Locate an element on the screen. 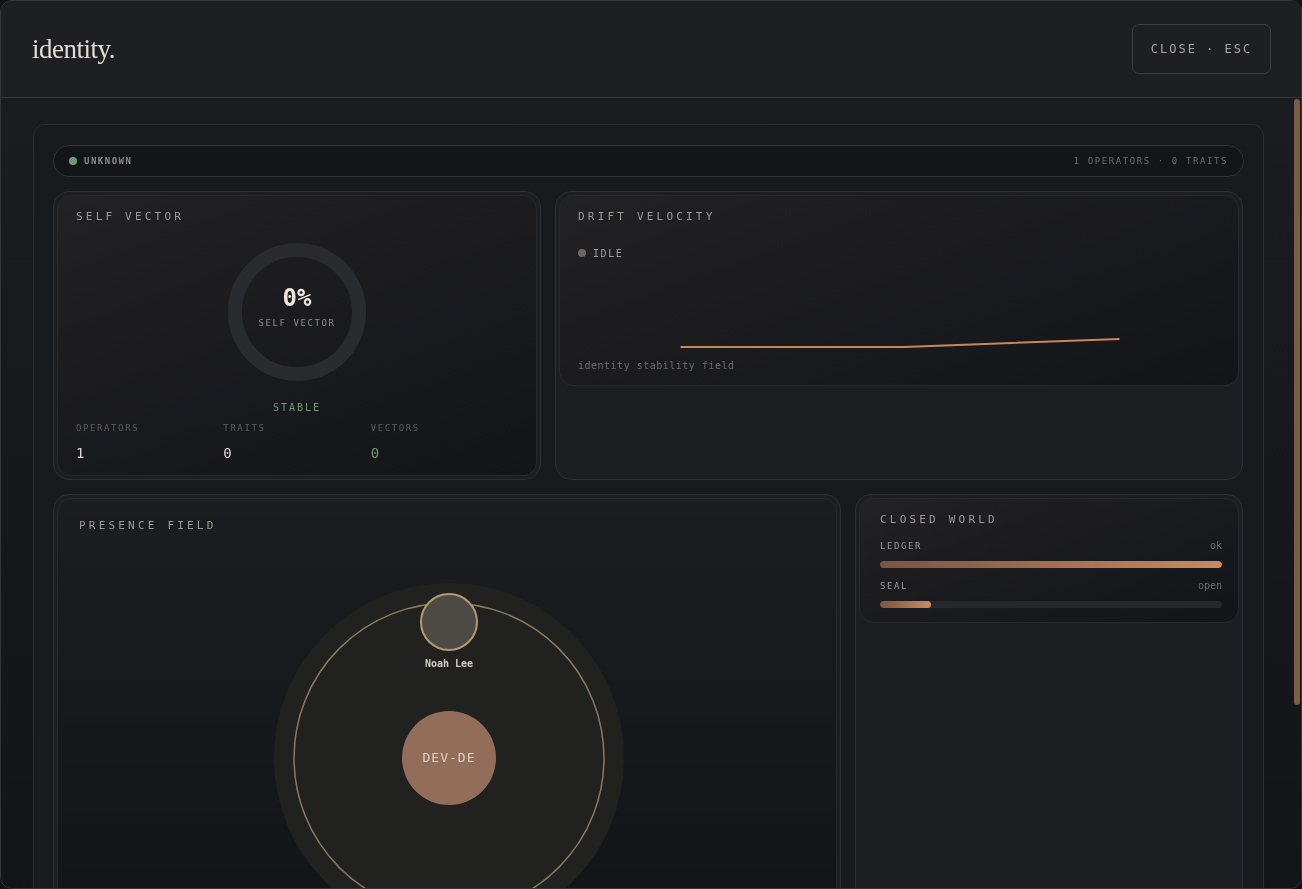 This screenshot has height=889, width=1302. card-title: CLOSED WORLD is located at coordinates (939, 519).